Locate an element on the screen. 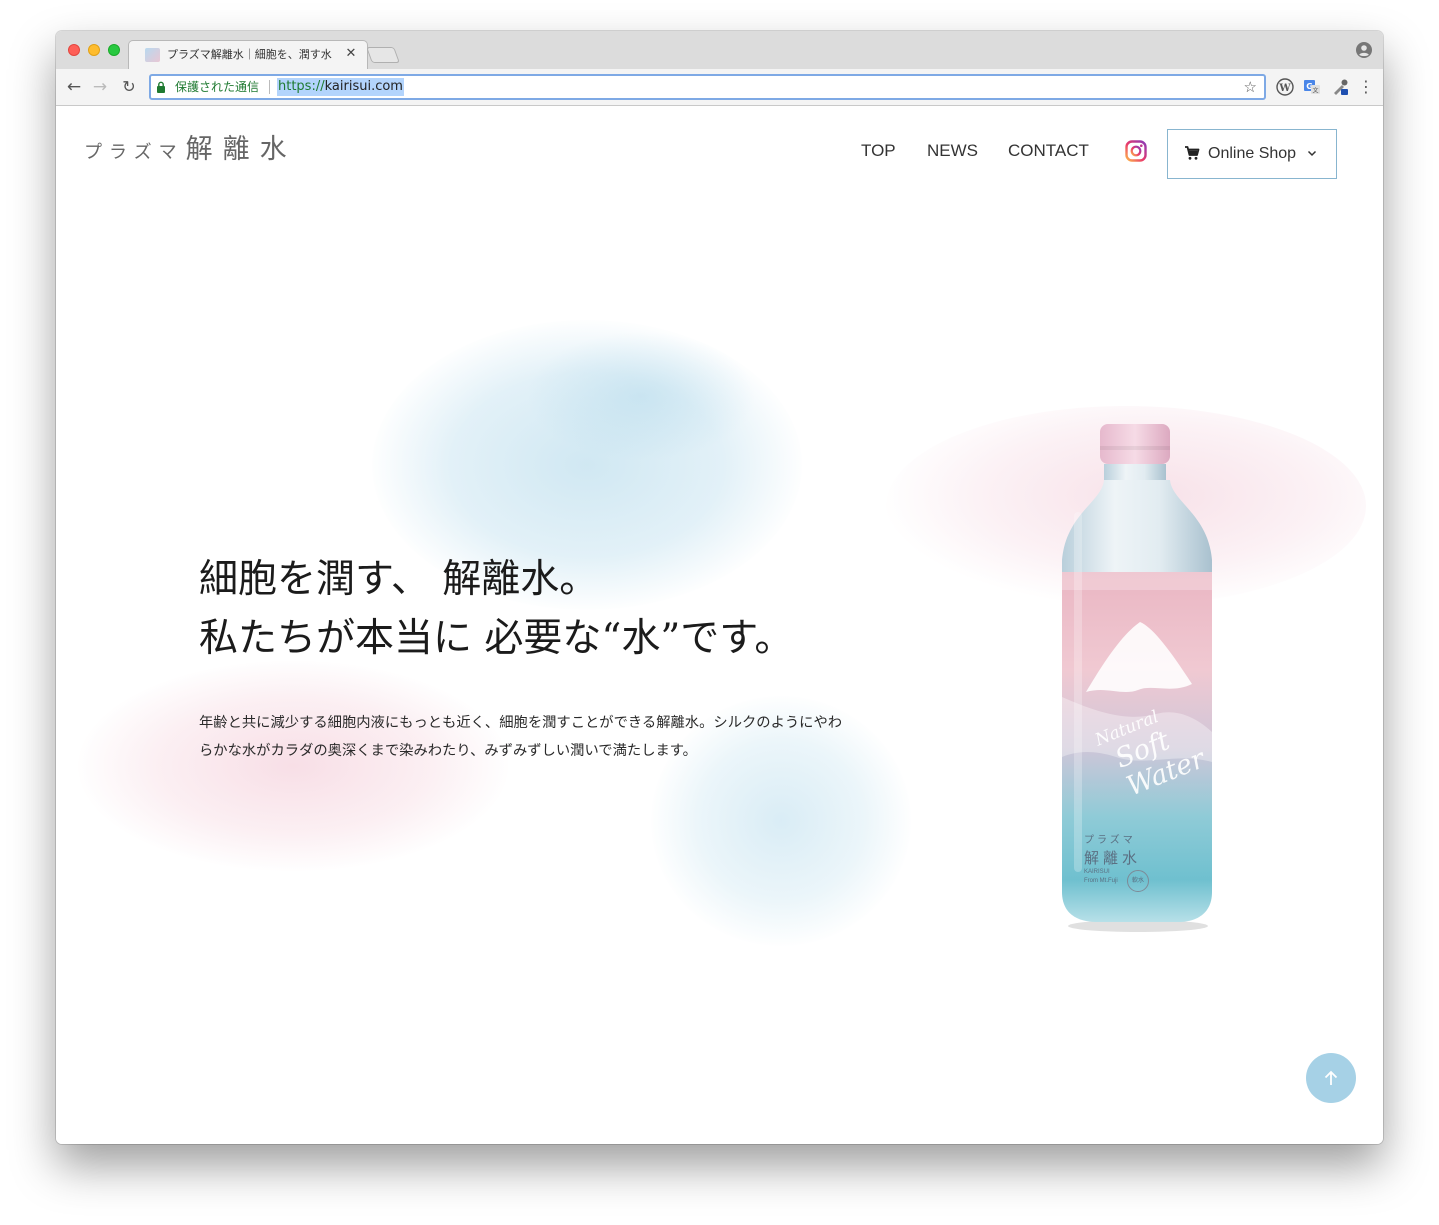 The image size is (1439, 1225). bottle-brand-kana: プラズマ is located at coordinates (1110, 840).